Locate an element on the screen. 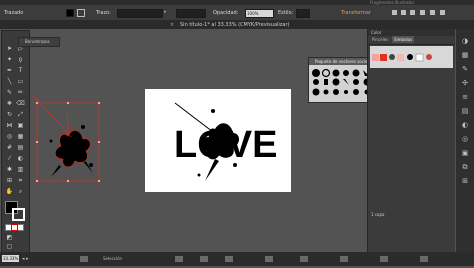 The height and width of the screenshot is (268, 474). swatches-icon: ▦ is located at coordinates (465, 55).